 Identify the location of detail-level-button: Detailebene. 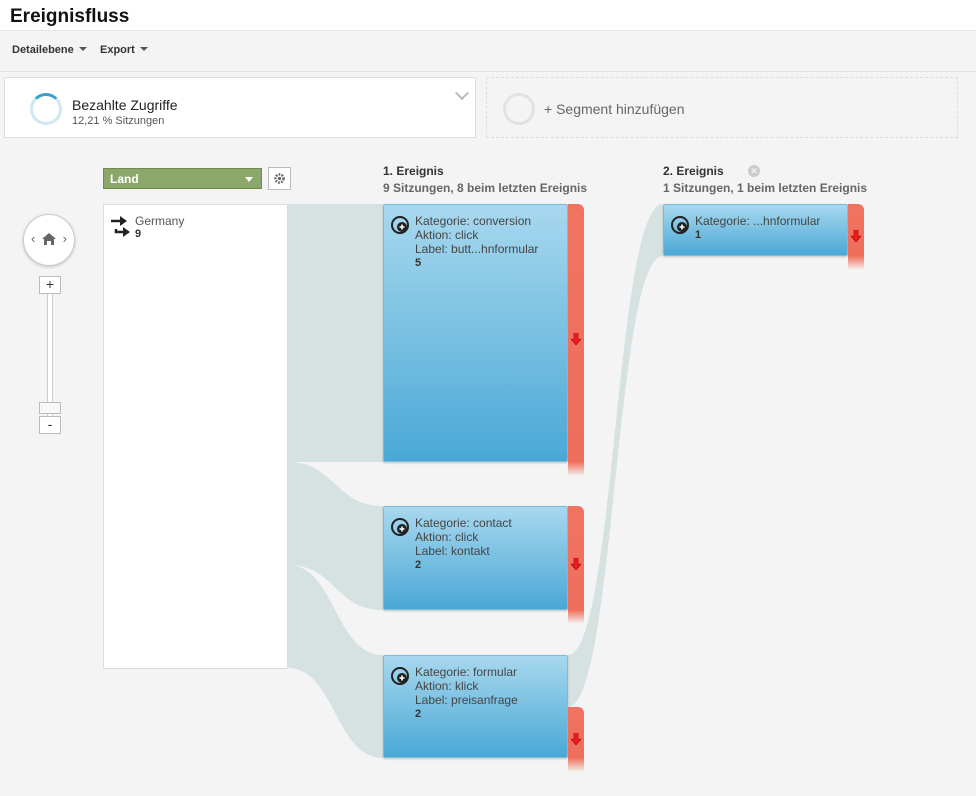
(49, 50).